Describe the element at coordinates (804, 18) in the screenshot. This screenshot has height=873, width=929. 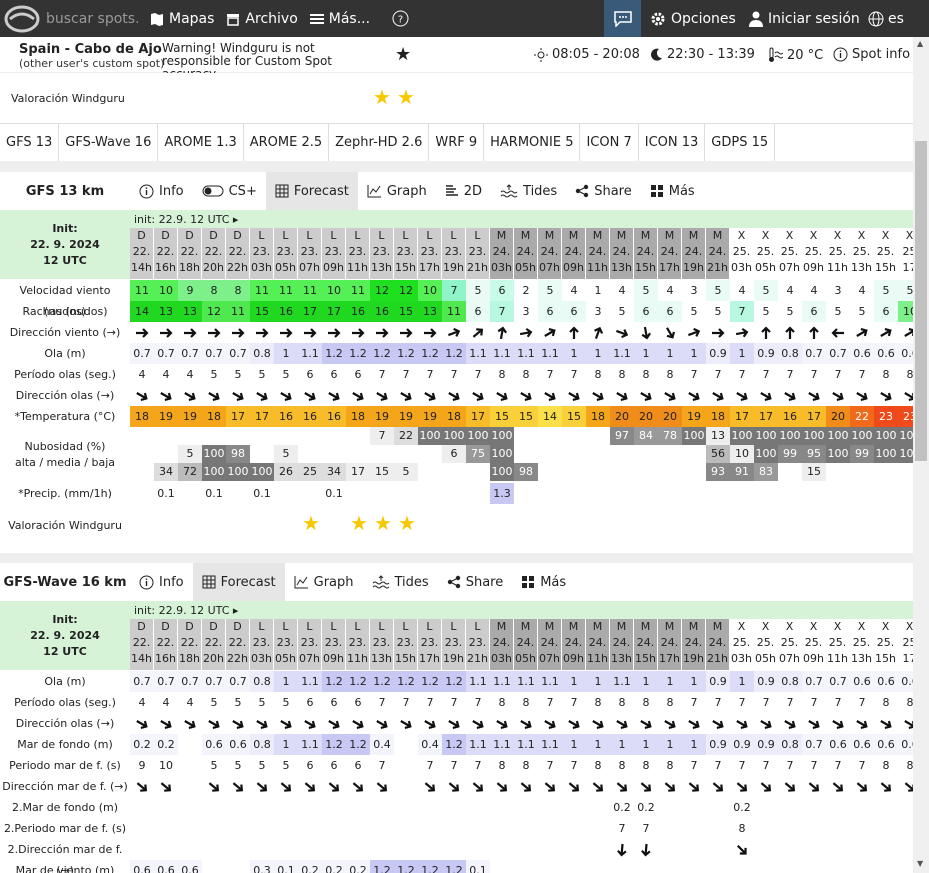
I see `login-button: Iniciar sesión` at that location.